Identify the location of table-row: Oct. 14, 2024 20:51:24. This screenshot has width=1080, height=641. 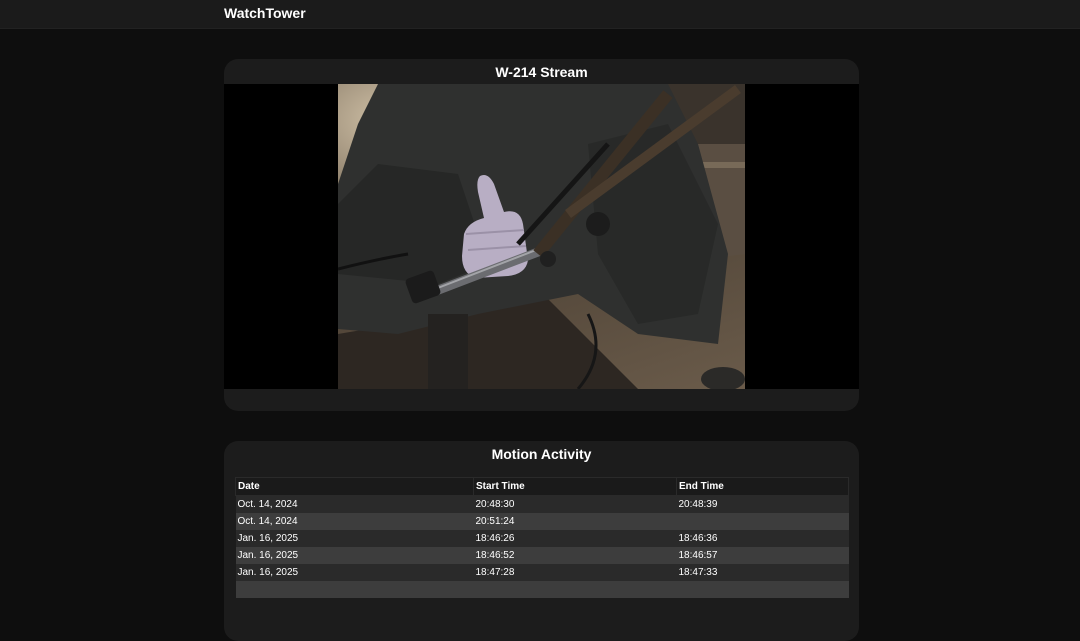
(542, 521).